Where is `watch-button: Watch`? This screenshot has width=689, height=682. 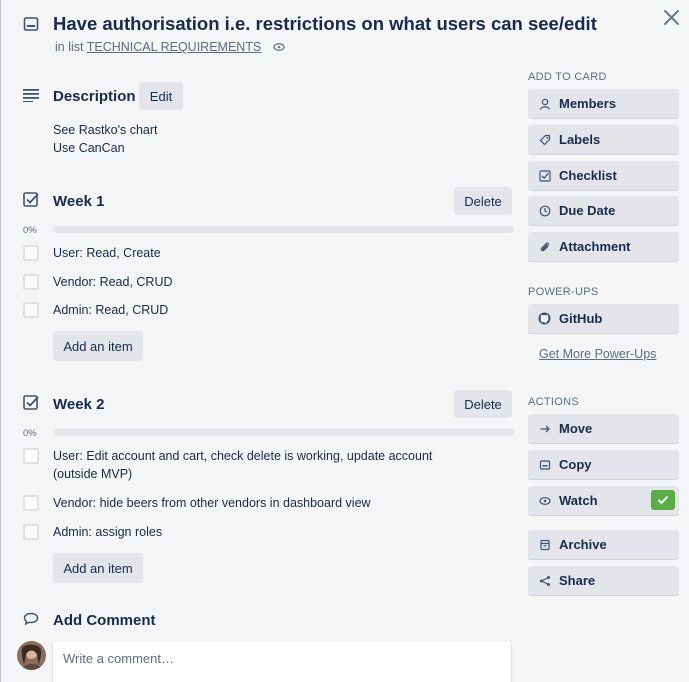
watch-button: Watch is located at coordinates (603, 500).